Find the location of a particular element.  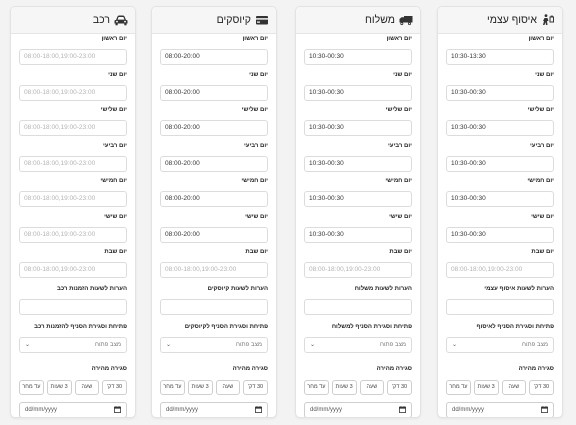

day-hours-row: יום ראשון 08:00-20:00 is located at coordinates (214, 52).